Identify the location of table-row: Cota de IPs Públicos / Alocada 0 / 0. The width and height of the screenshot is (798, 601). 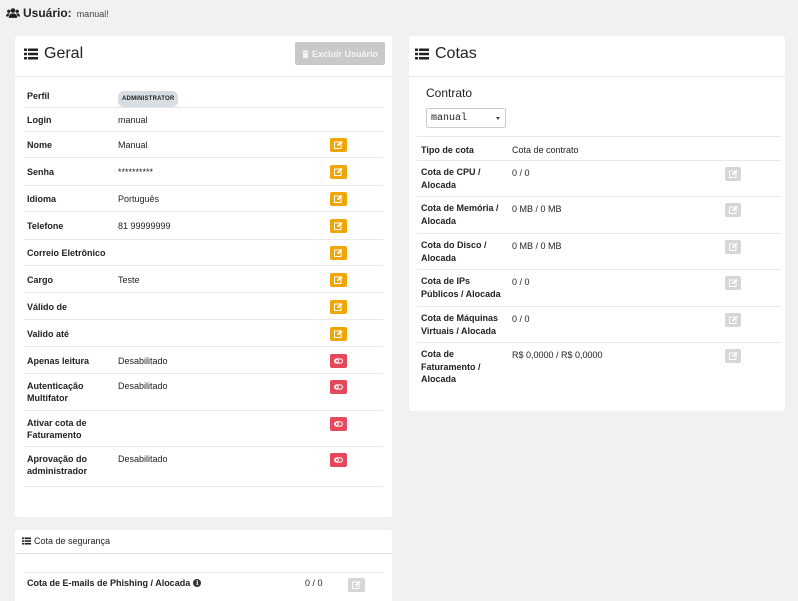
(599, 287).